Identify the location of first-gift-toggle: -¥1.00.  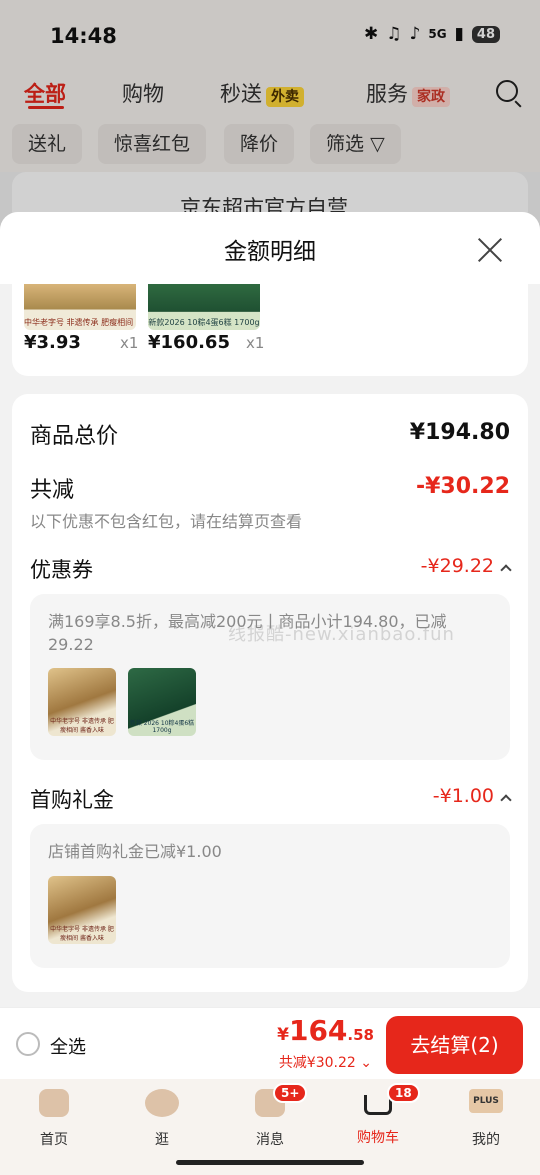
(472, 796).